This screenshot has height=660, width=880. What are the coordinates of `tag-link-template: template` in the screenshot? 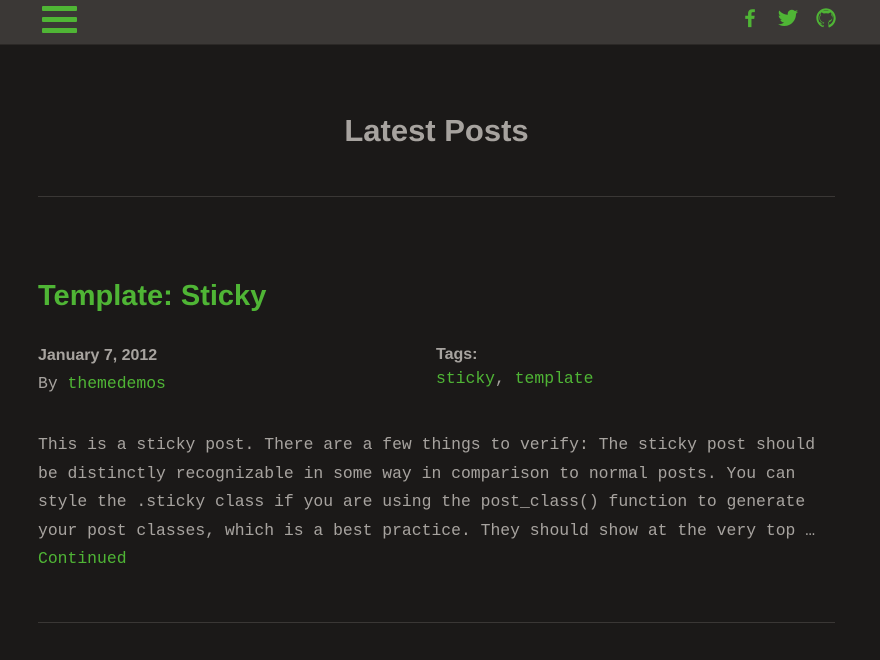 It's located at (554, 378).